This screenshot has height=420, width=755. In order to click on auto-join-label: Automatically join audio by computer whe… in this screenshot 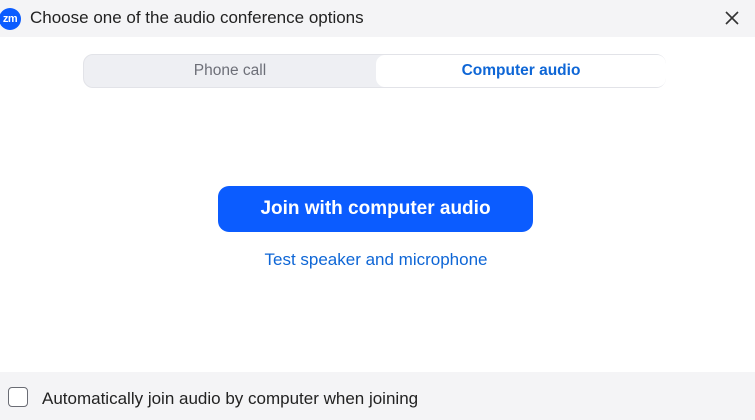, I will do `click(230, 399)`.